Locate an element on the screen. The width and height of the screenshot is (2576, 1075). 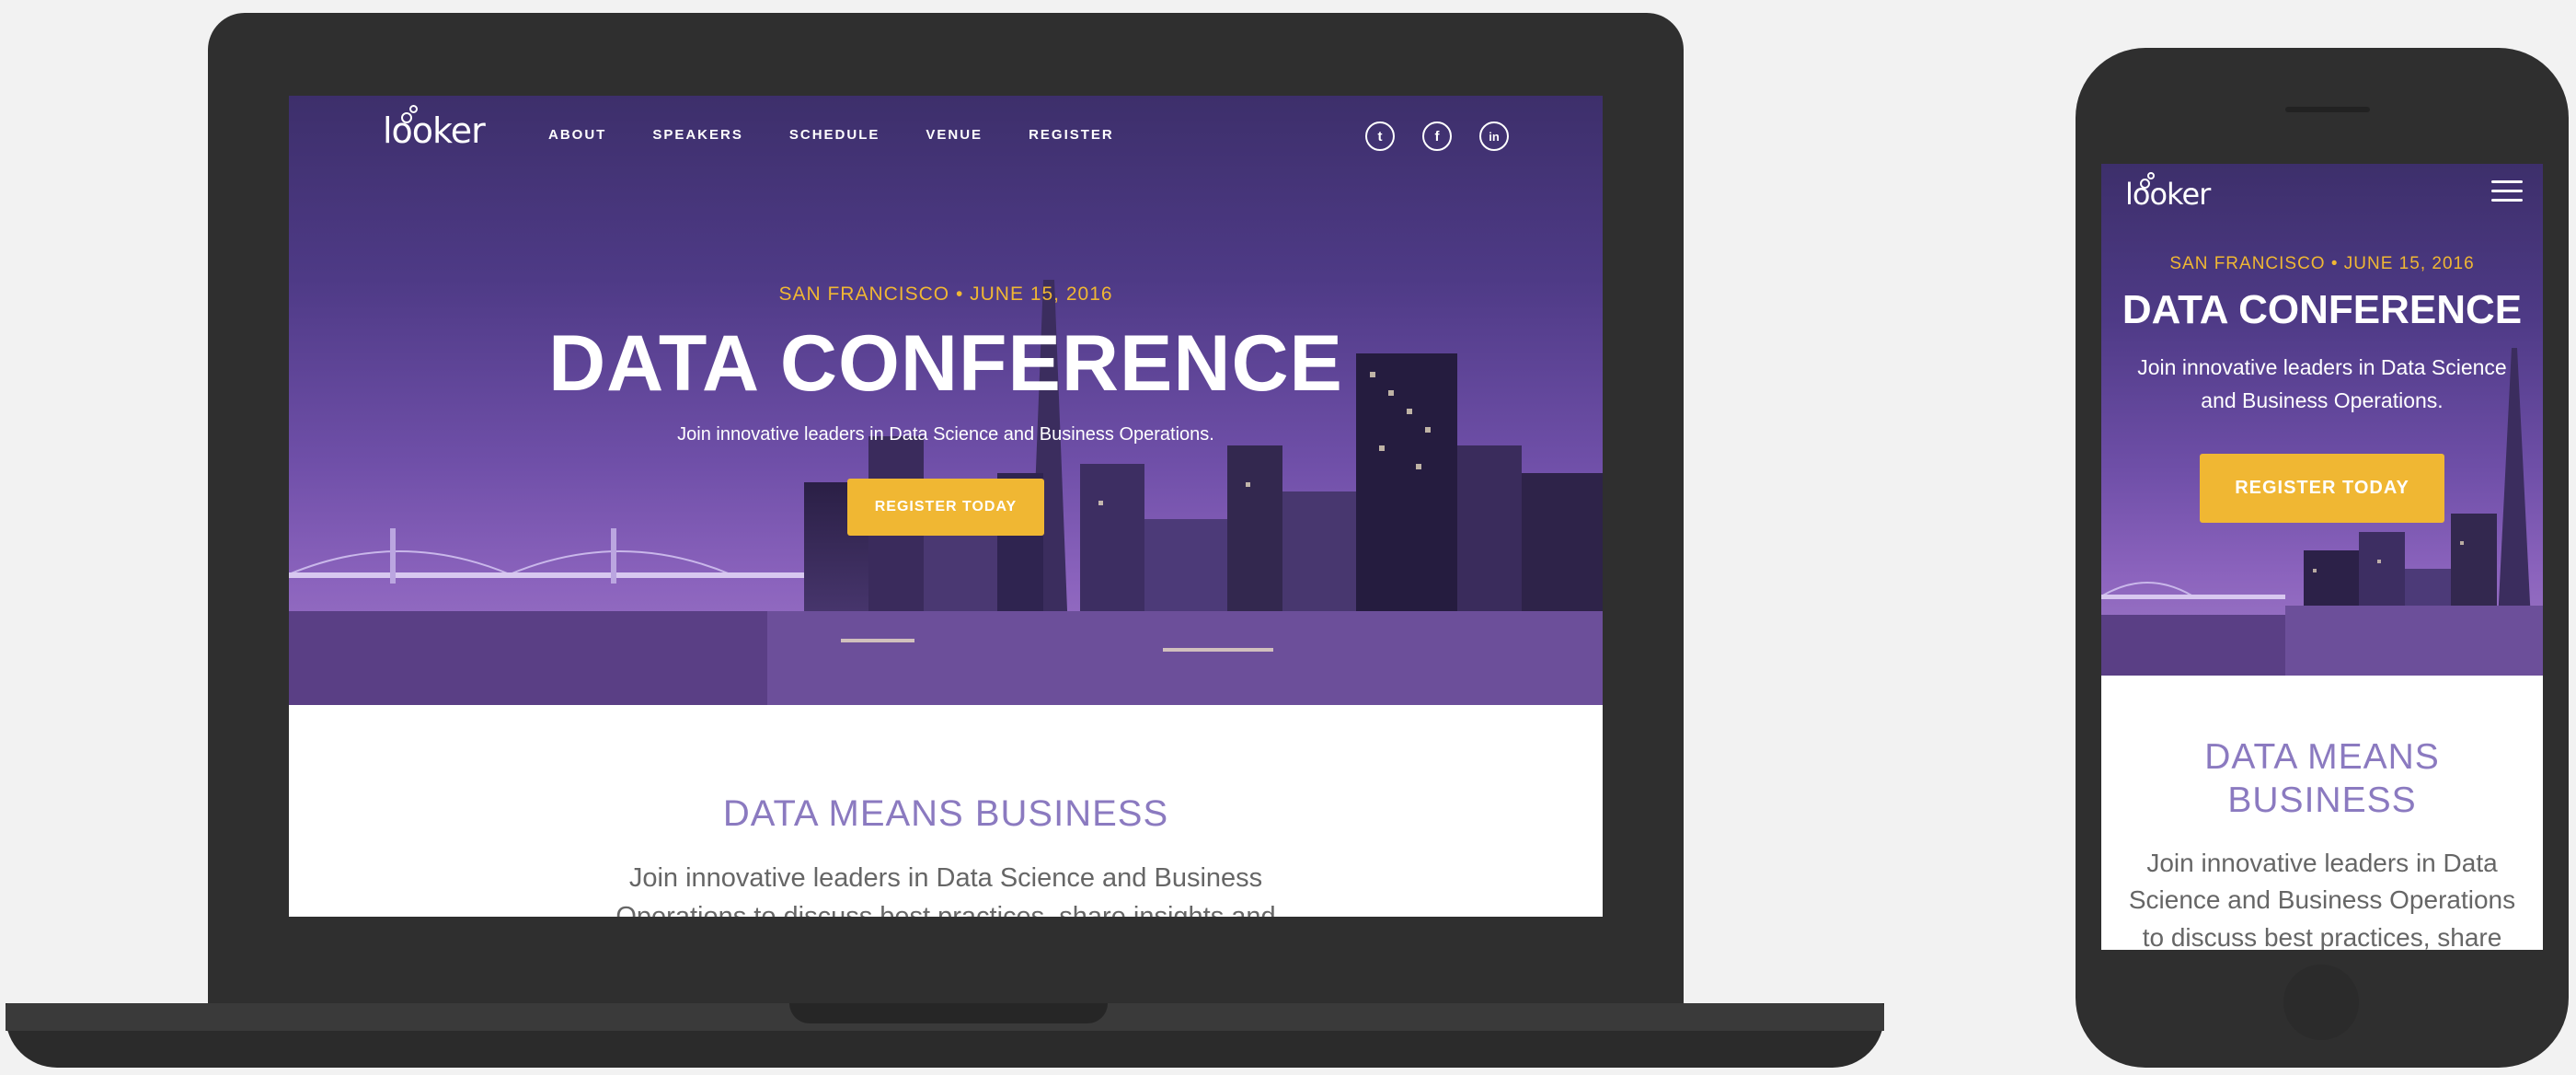
looker-logo: looker is located at coordinates (434, 128).